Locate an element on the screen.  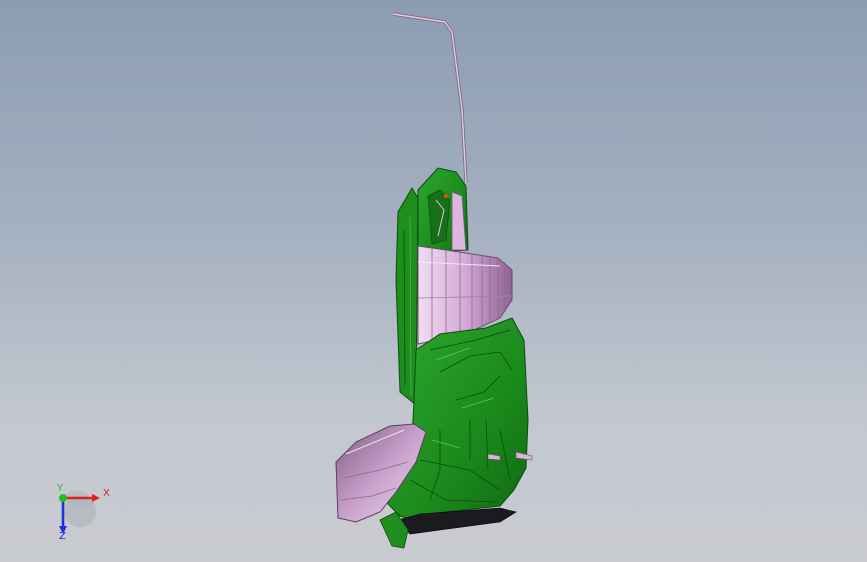
axis-y-label: Y is located at coordinates (60, 488).